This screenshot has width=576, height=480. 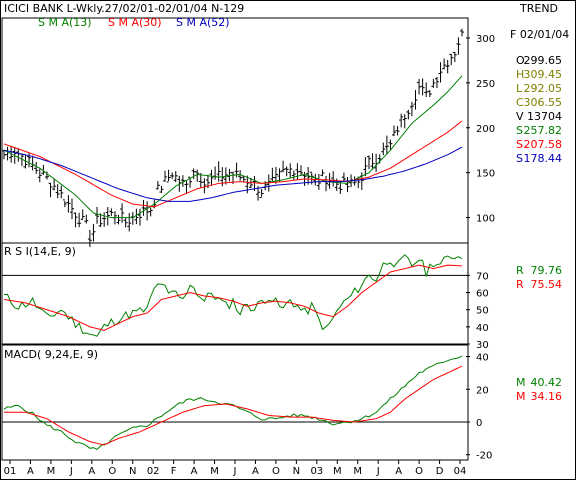 What do you see at coordinates (547, 382) in the screenshot?
I see `macd-readout-value: 40.42` at bounding box center [547, 382].